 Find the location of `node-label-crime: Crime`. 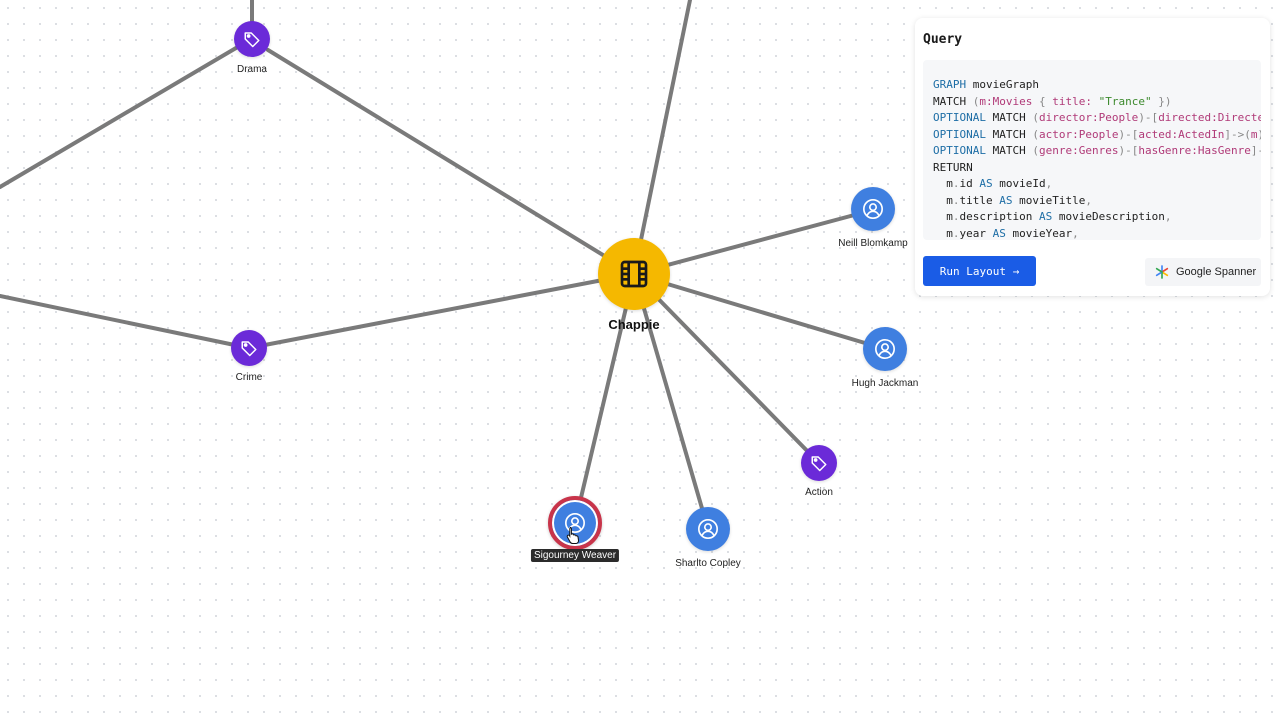

node-label-crime: Crime is located at coordinates (249, 377).